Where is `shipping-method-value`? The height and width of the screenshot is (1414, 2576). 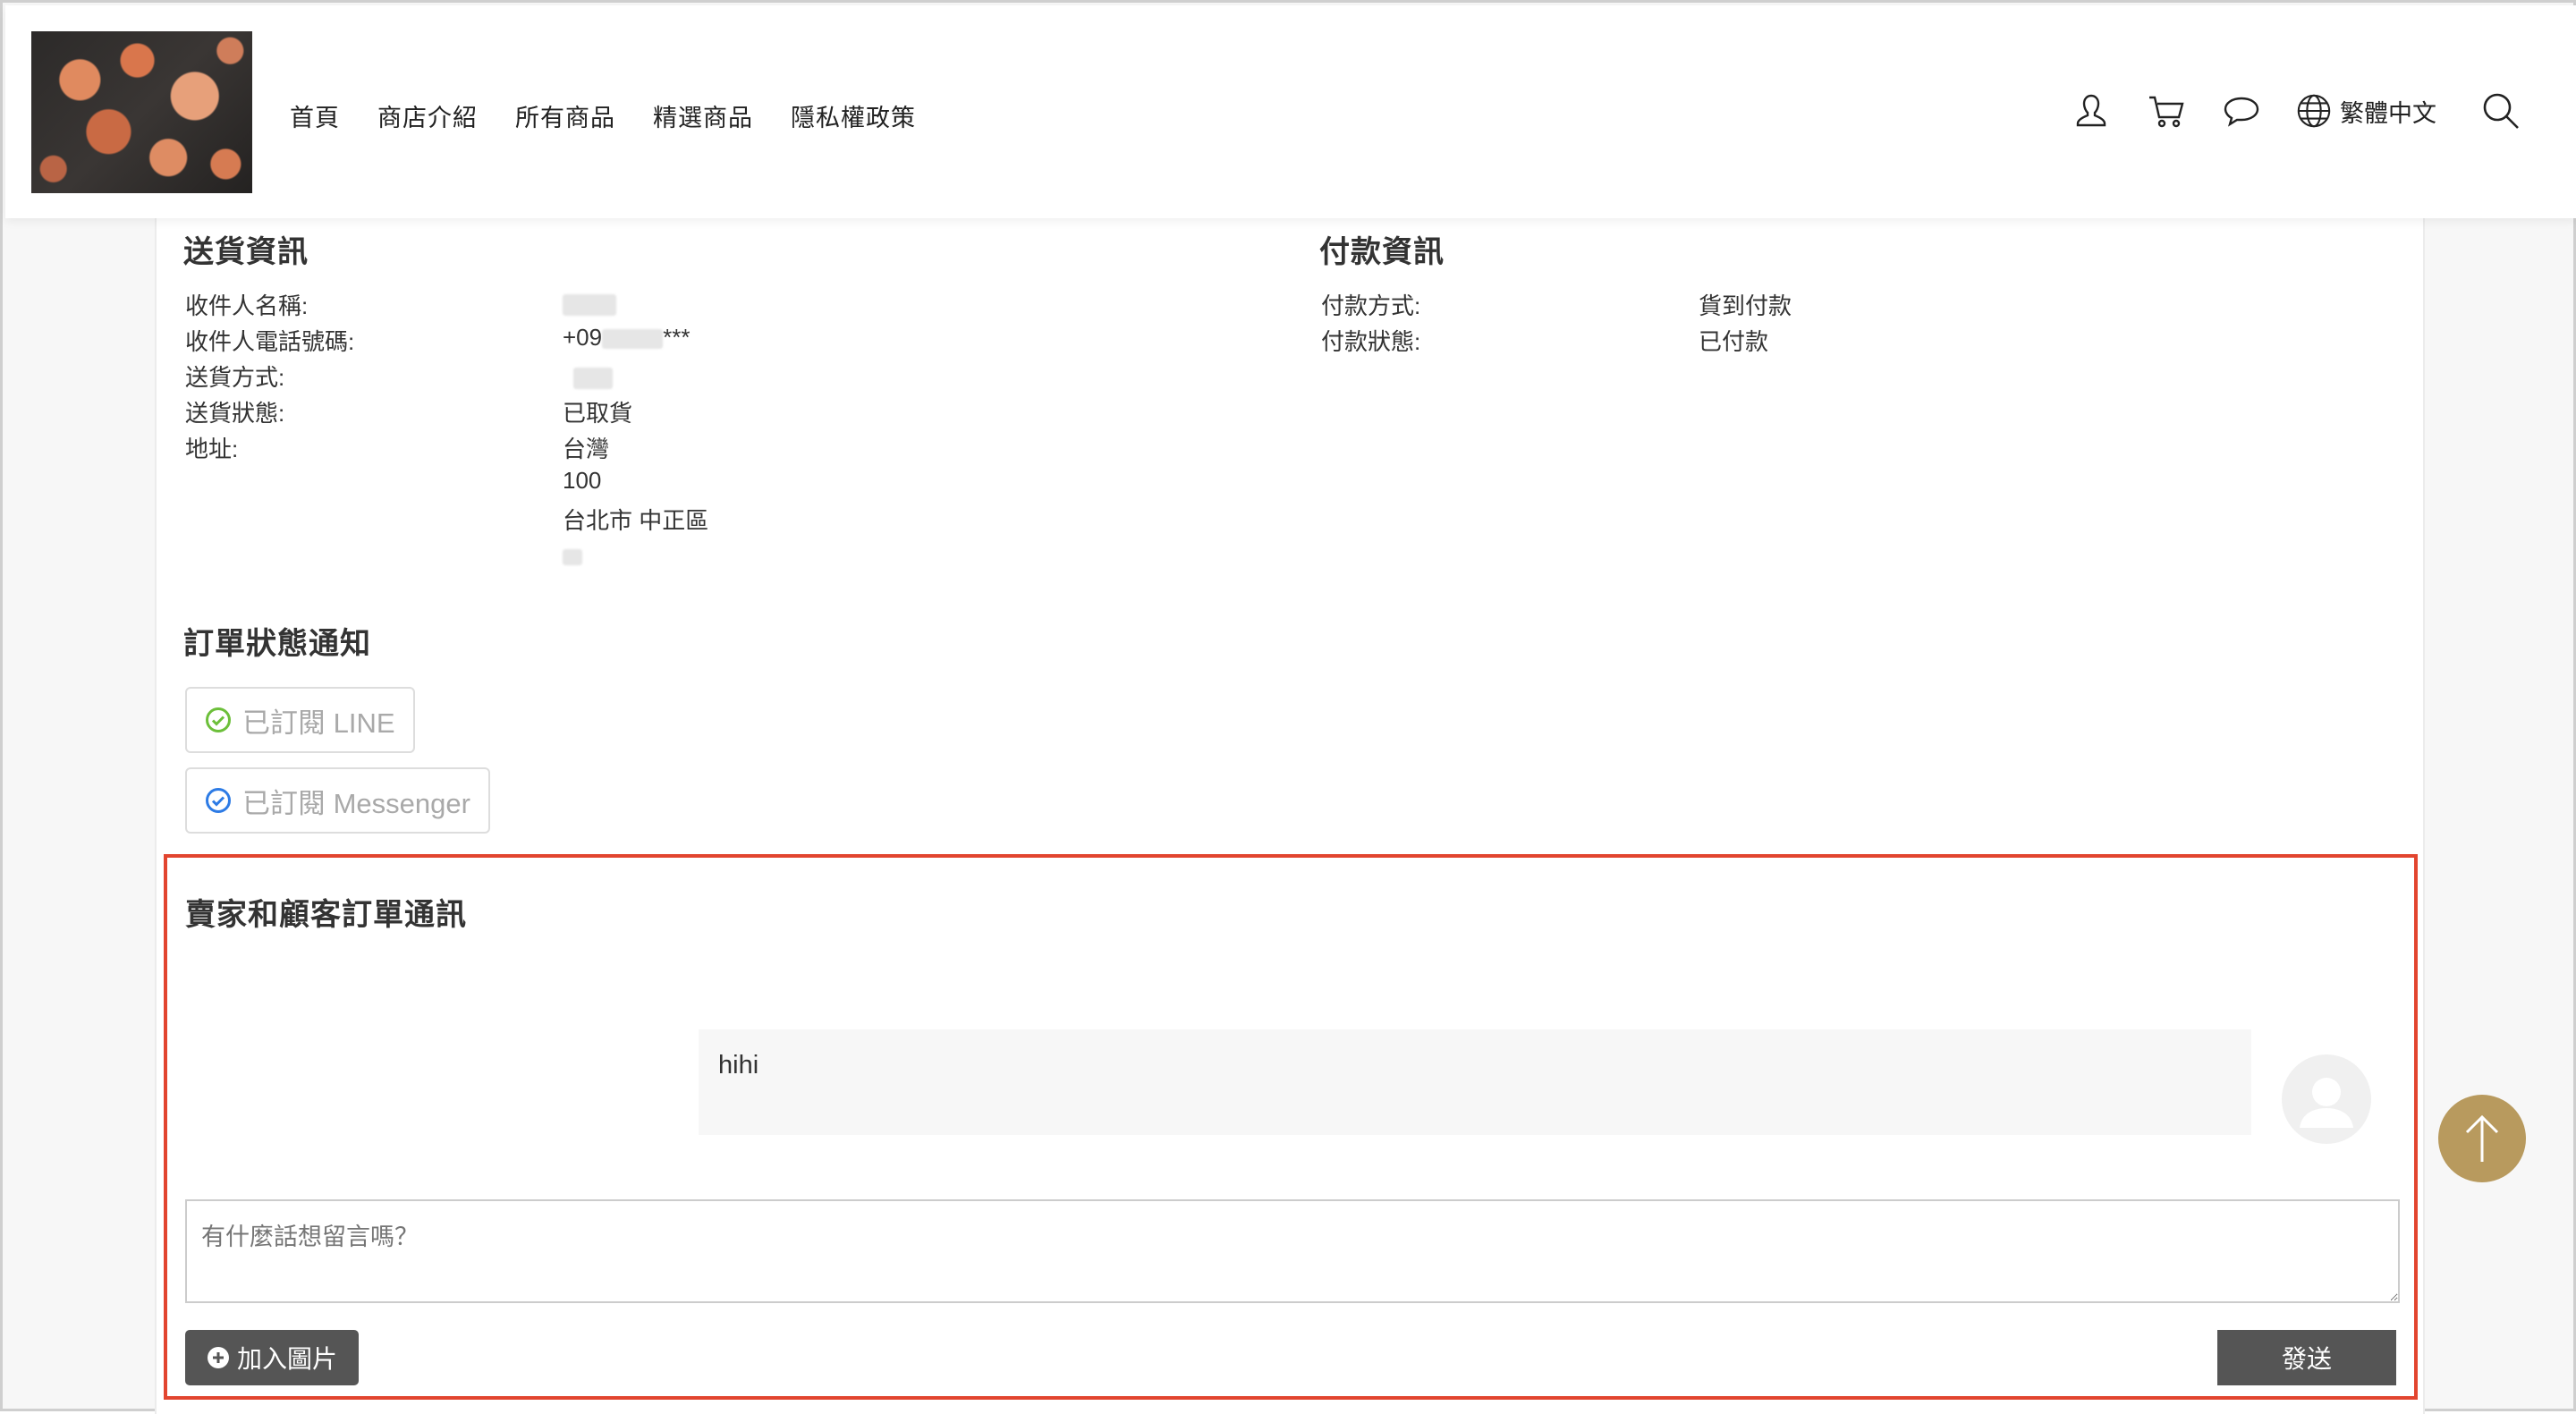 shipping-method-value is located at coordinates (593, 377).